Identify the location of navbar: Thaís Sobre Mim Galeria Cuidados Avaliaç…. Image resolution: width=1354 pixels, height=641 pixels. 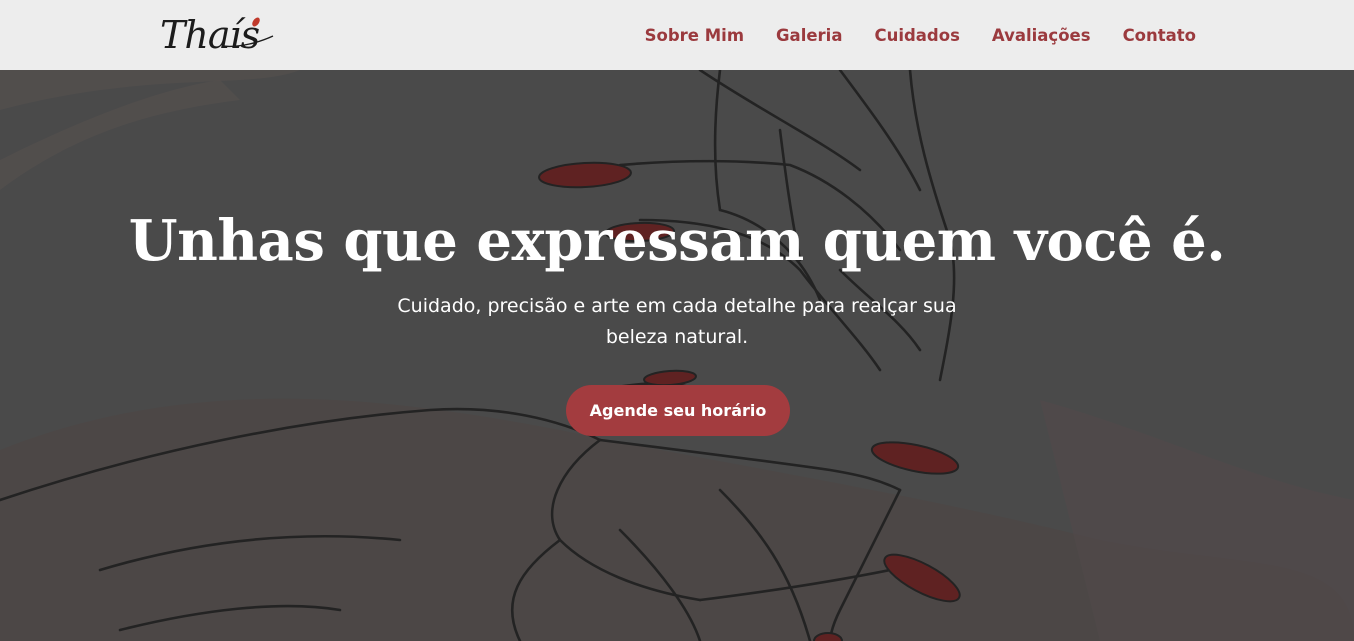
(677, 35).